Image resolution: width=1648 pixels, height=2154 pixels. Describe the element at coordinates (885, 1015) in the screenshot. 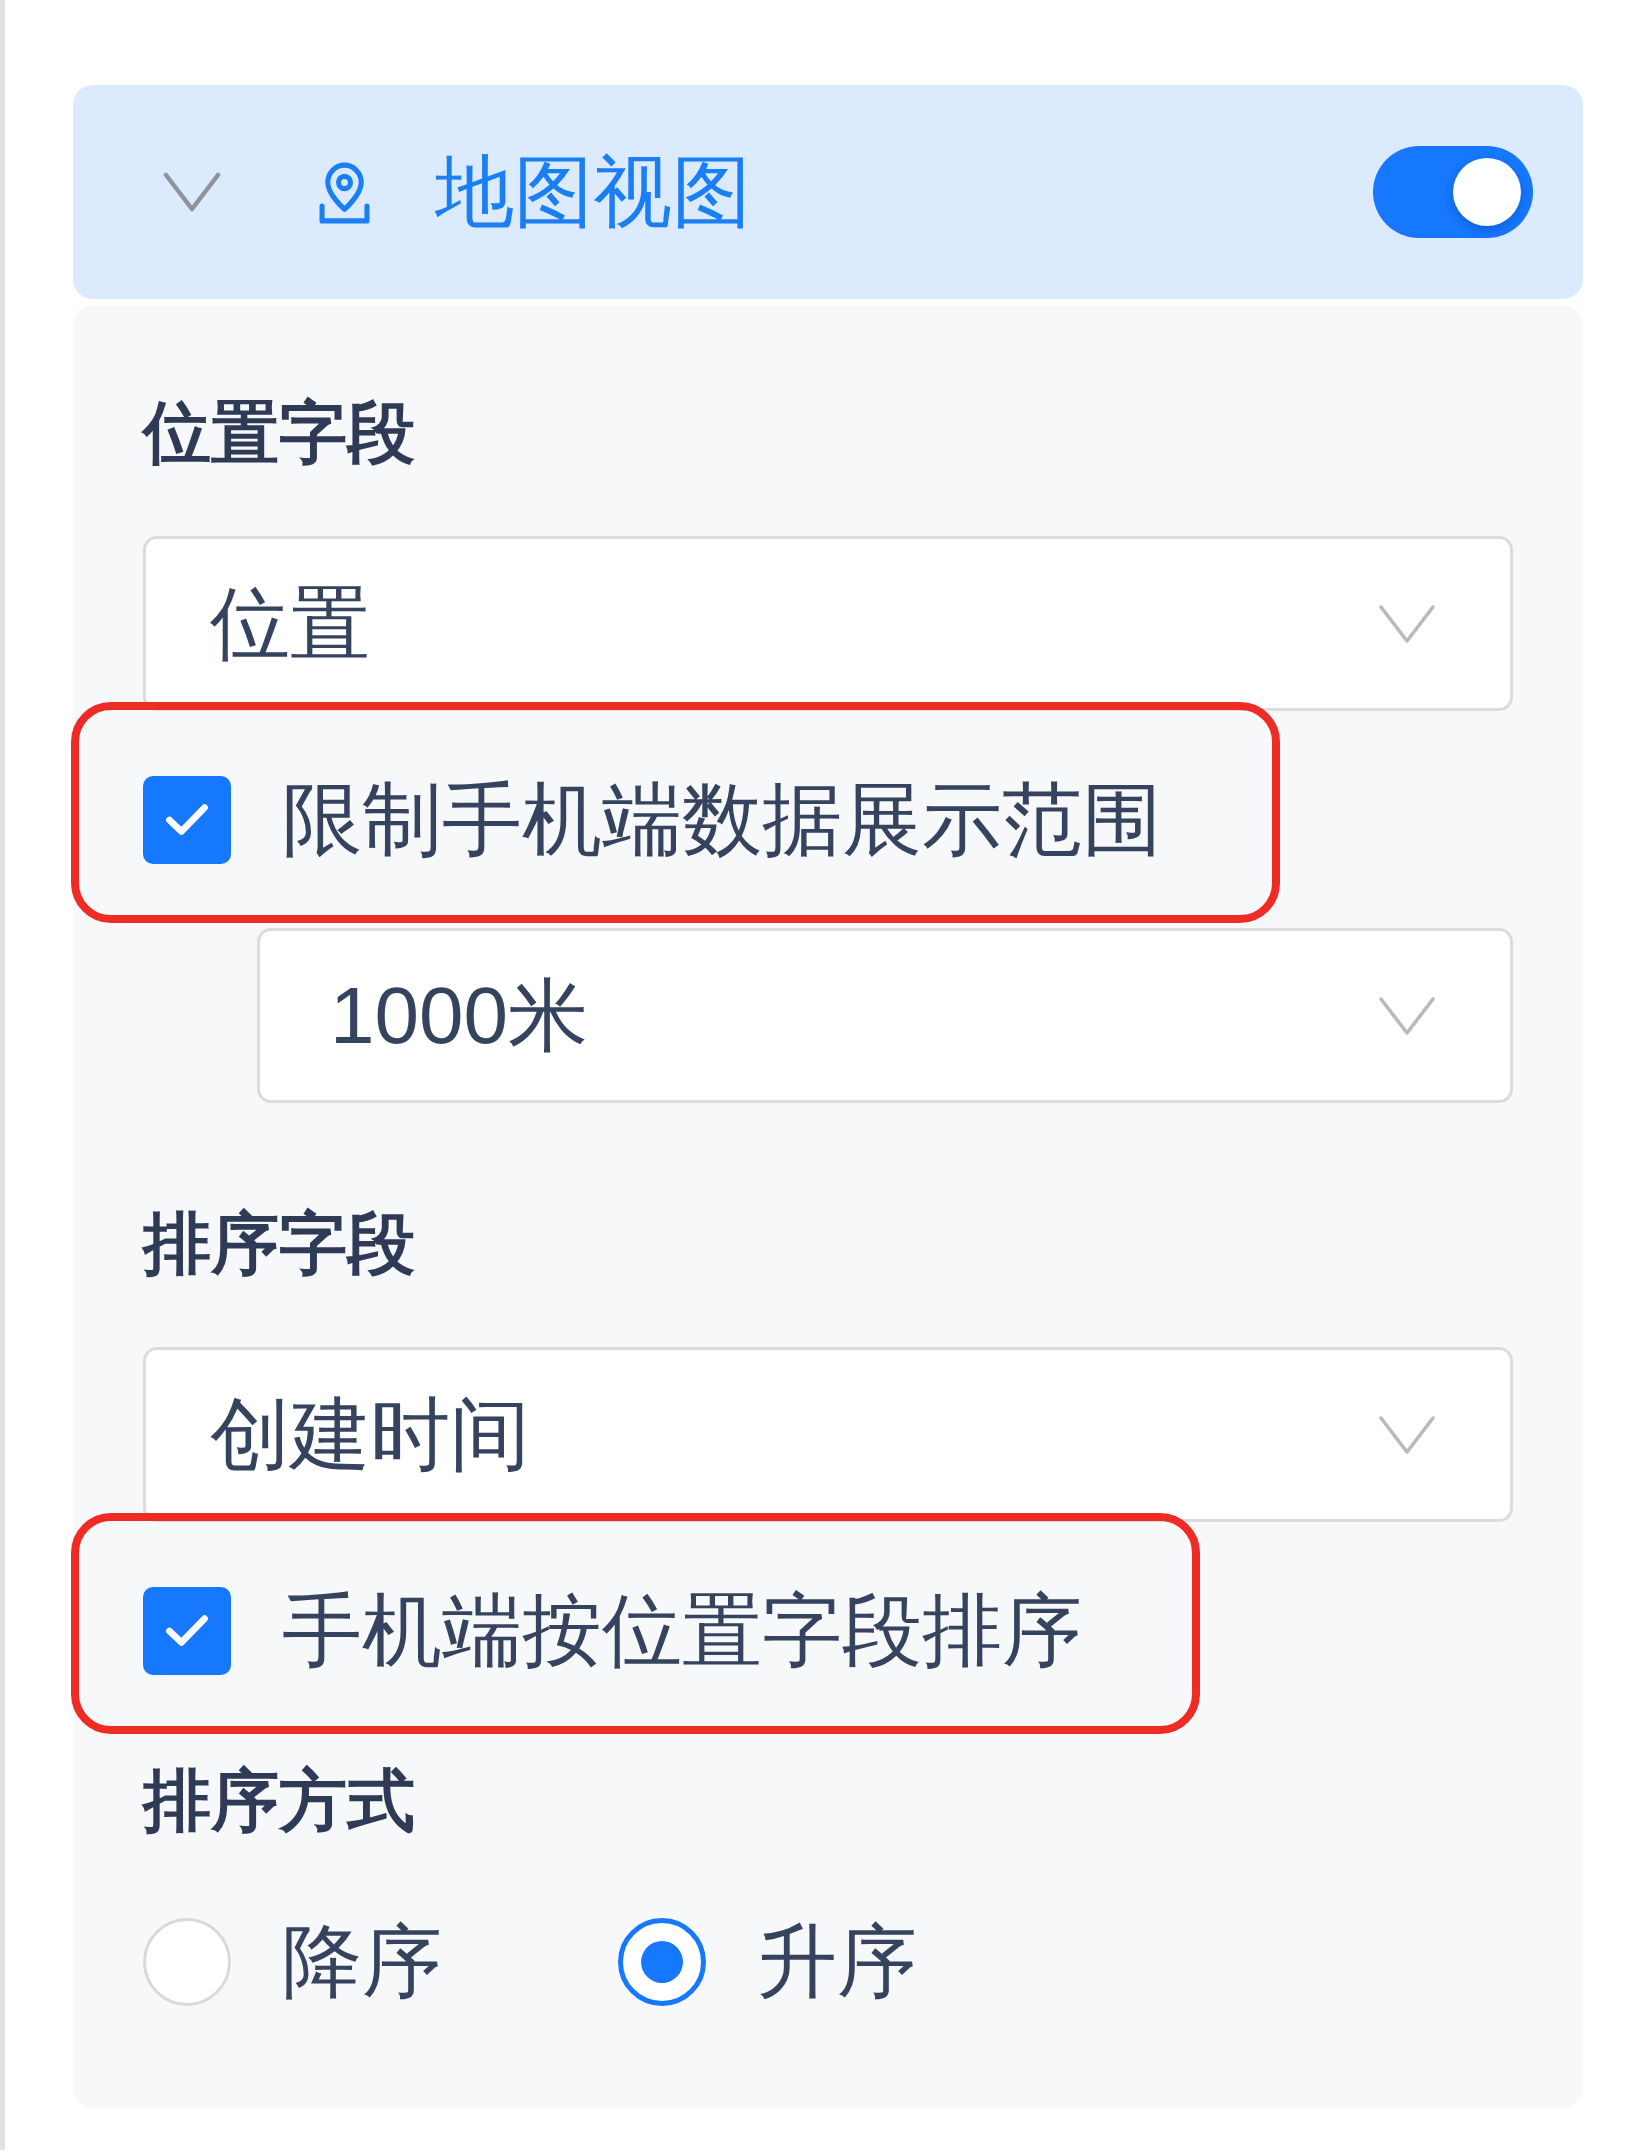

I see `select-field: 1000米` at that location.